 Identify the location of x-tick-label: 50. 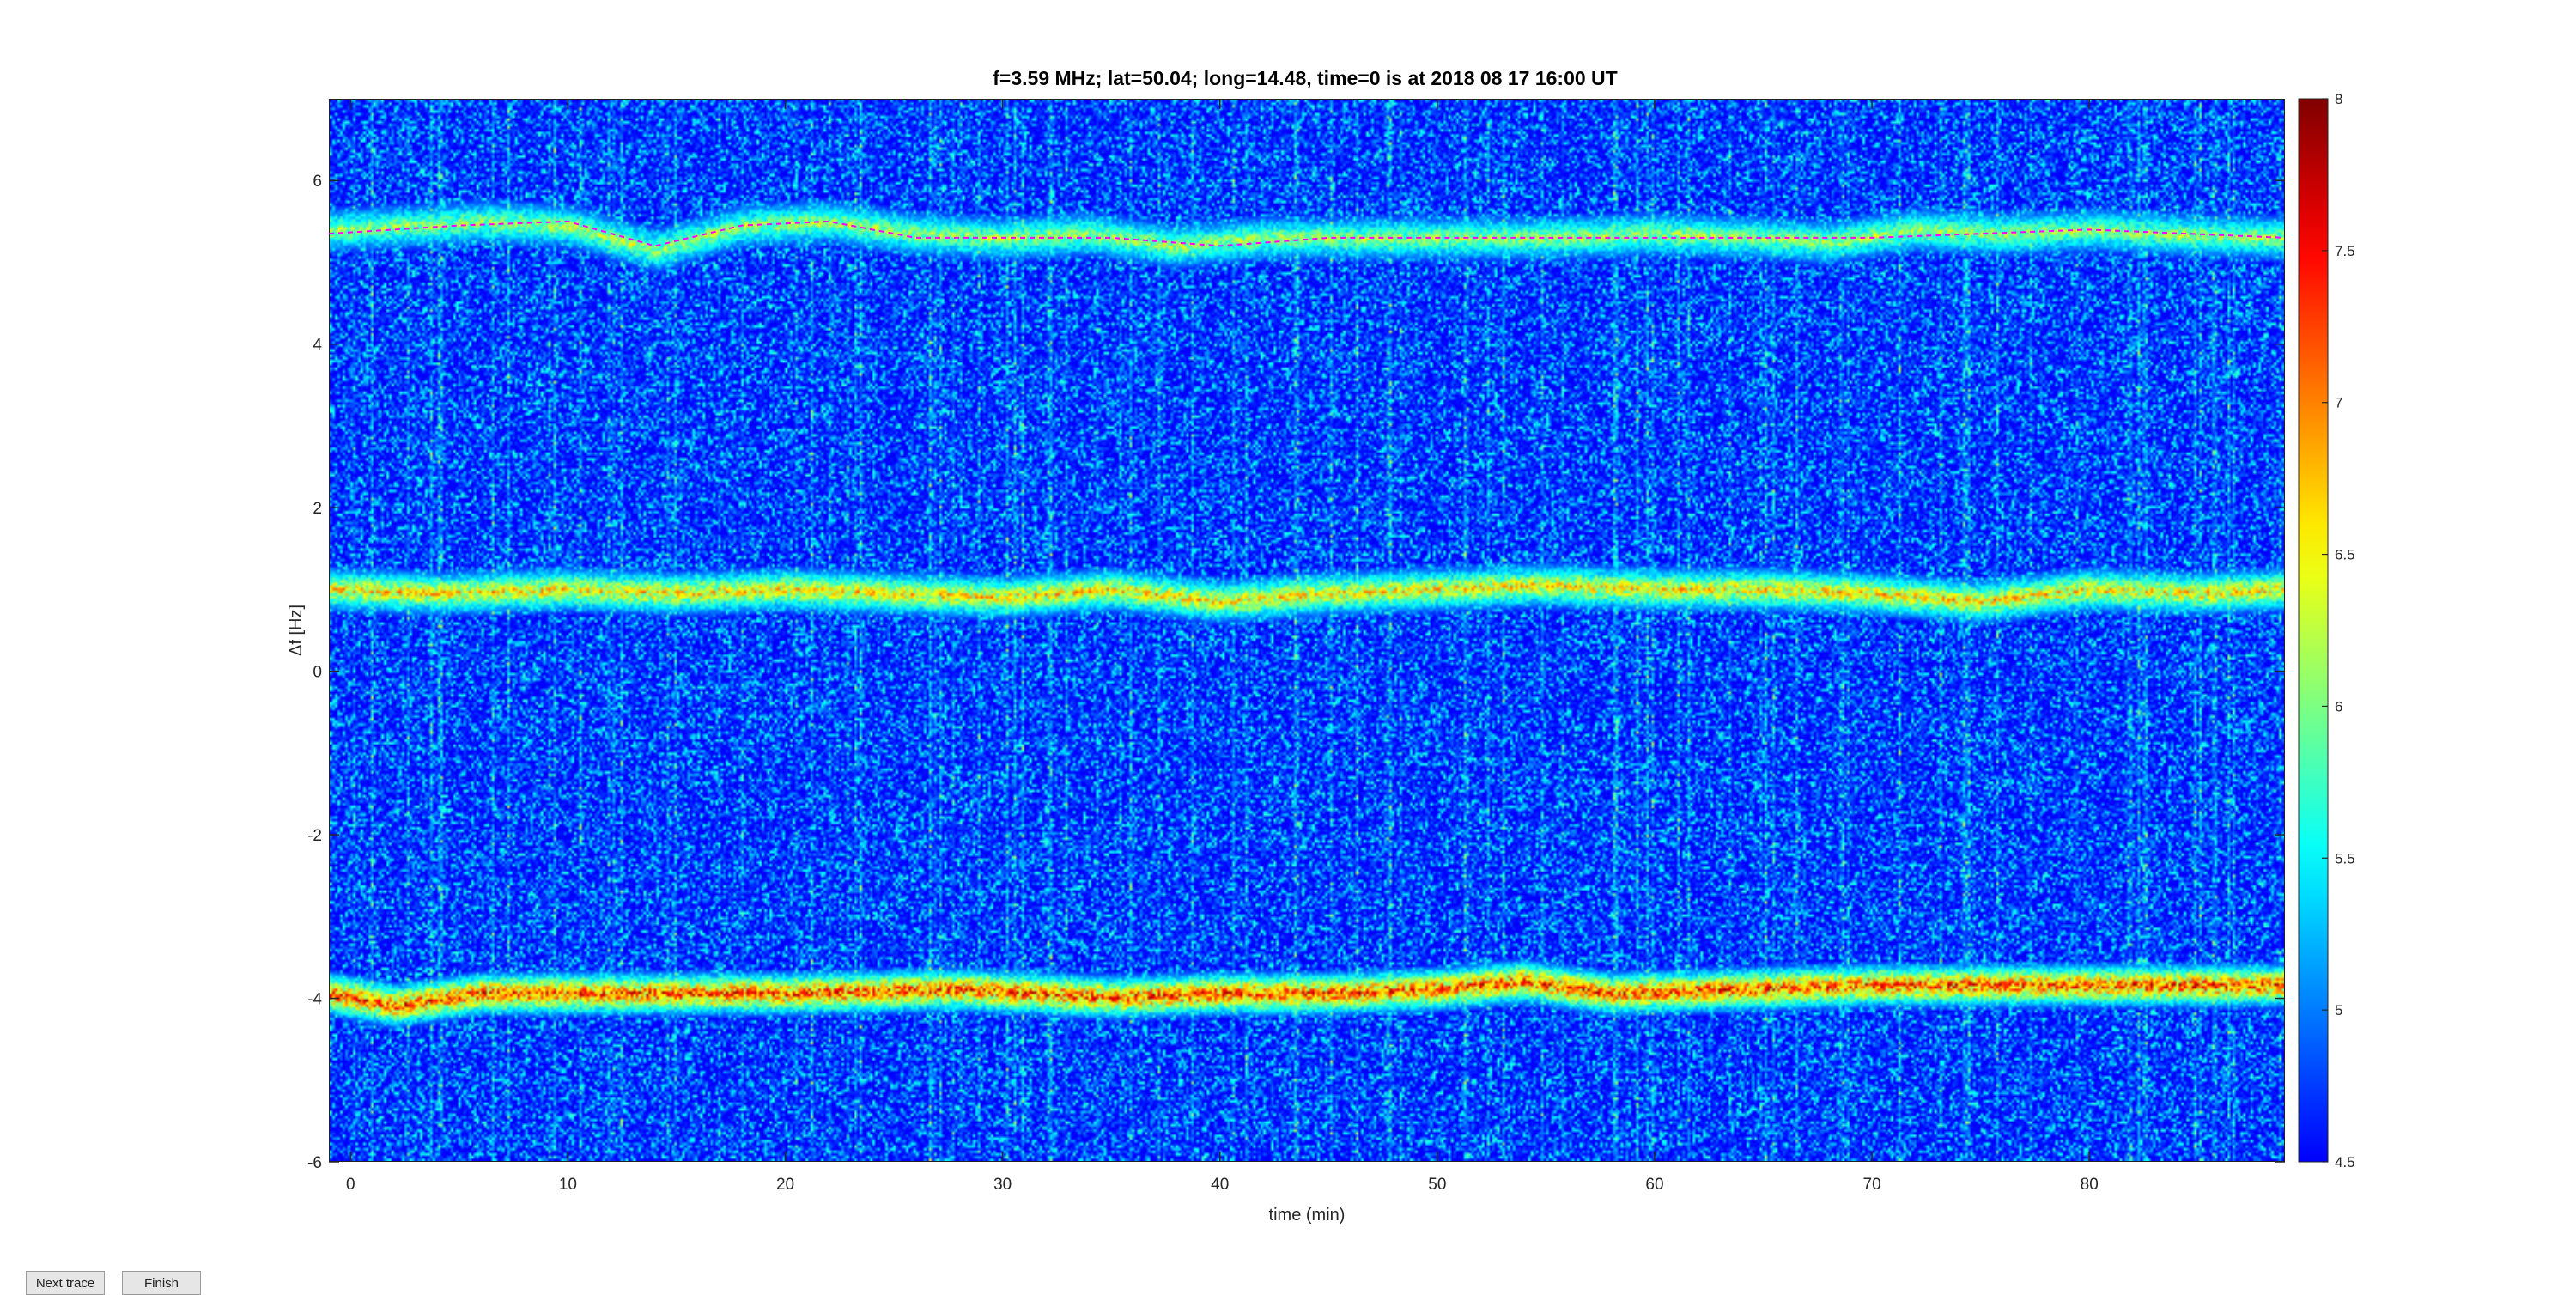
(1437, 1185).